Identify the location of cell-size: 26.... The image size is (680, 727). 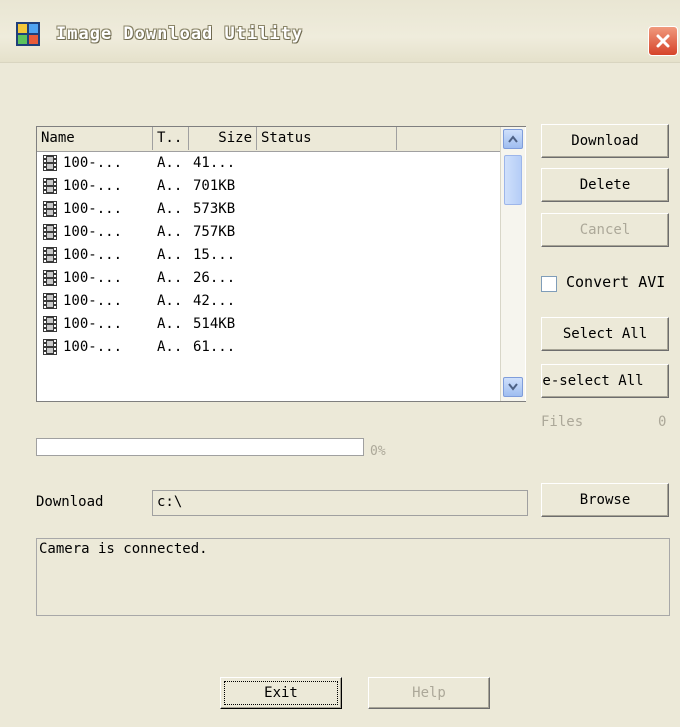
(214, 278).